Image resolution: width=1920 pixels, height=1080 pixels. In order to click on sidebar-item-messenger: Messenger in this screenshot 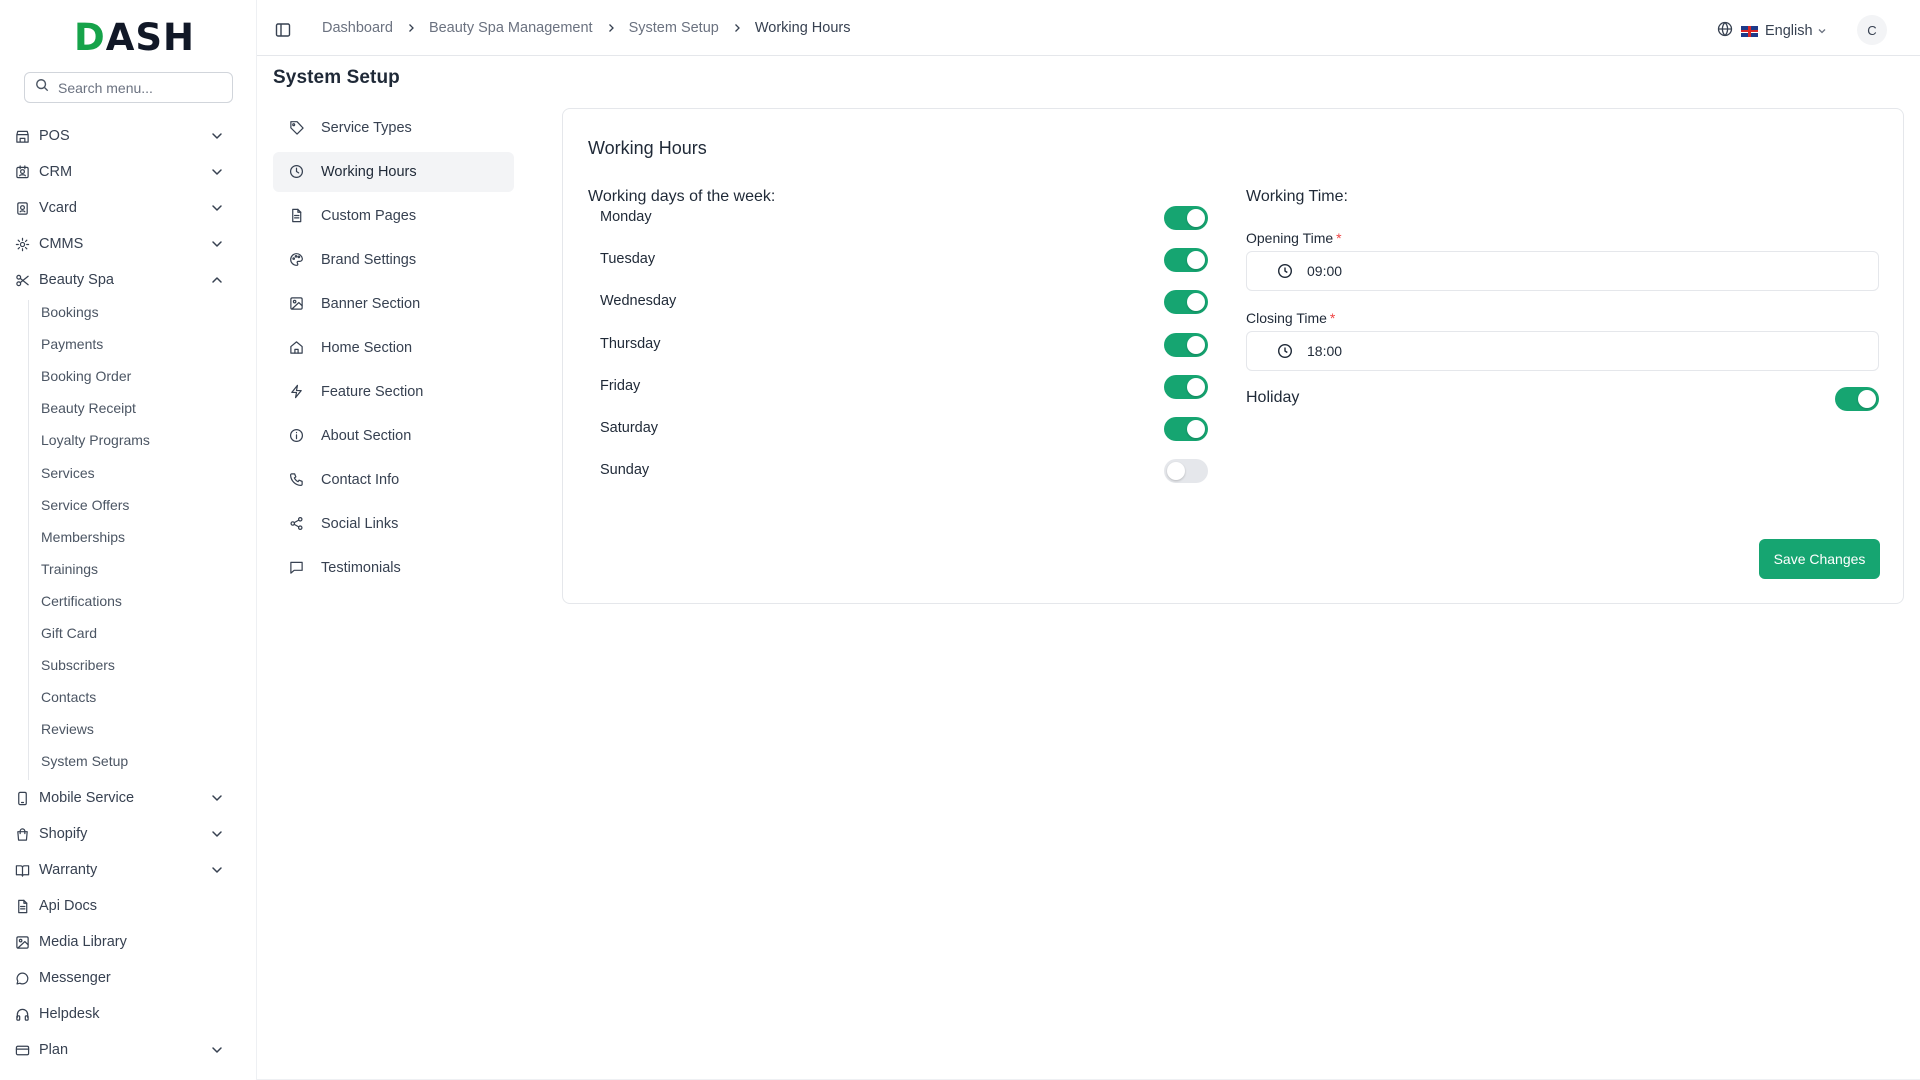, I will do `click(125, 978)`.